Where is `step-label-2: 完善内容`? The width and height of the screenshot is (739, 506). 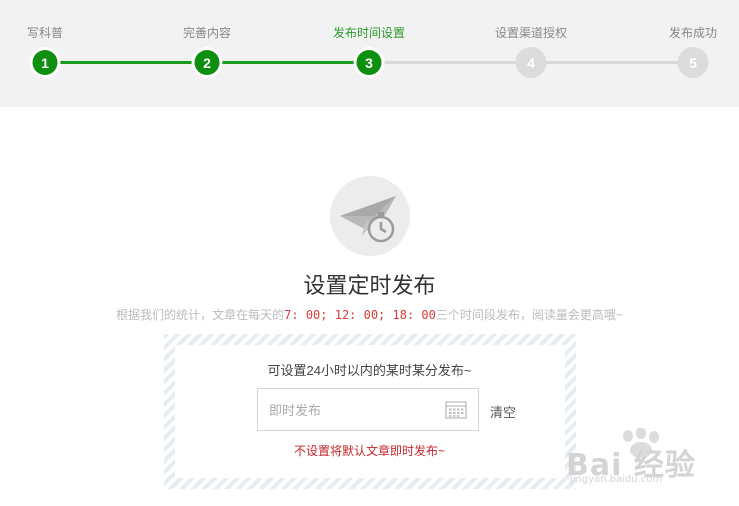 step-label-2: 完善内容 is located at coordinates (207, 33).